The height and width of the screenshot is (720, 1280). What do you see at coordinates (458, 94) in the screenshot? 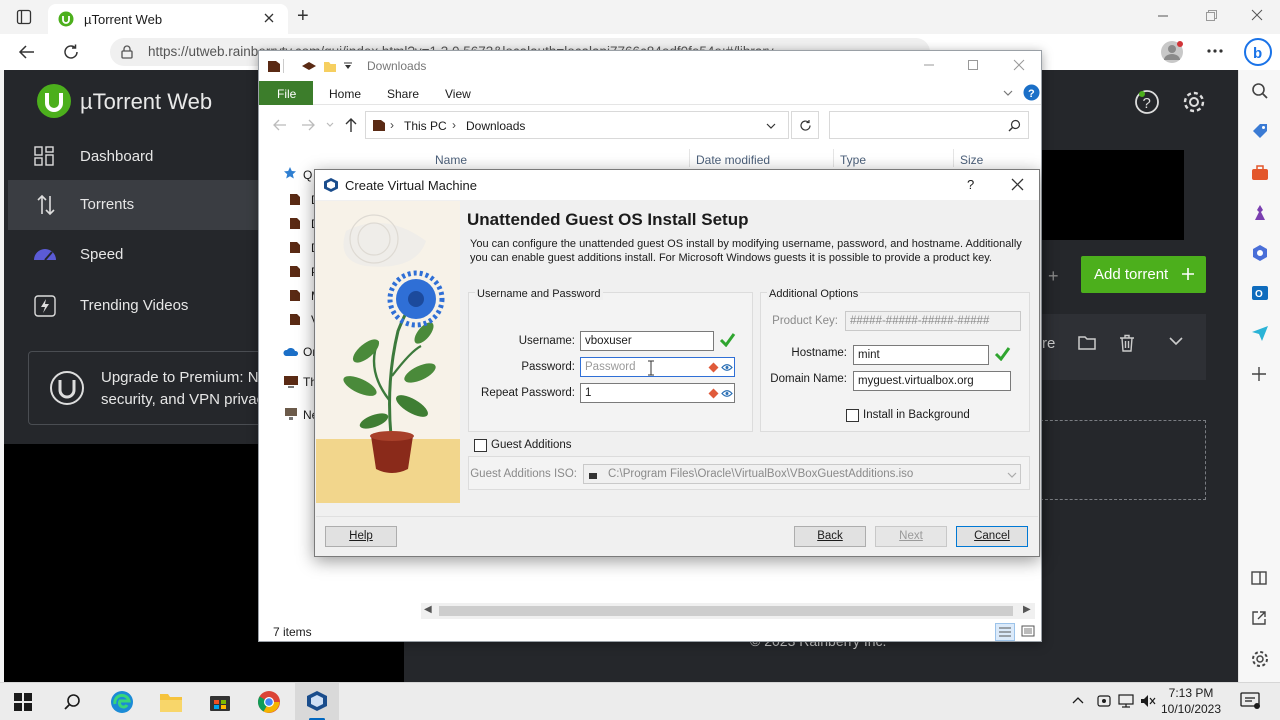
I see `ribbon-view-tab: View` at bounding box center [458, 94].